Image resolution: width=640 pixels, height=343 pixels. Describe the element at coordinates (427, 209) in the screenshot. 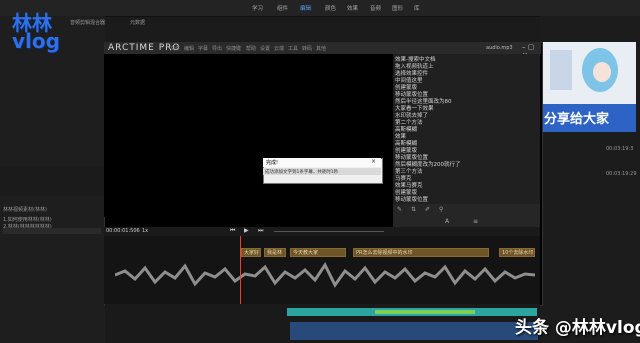

I see `pen-icon: ✐` at that location.